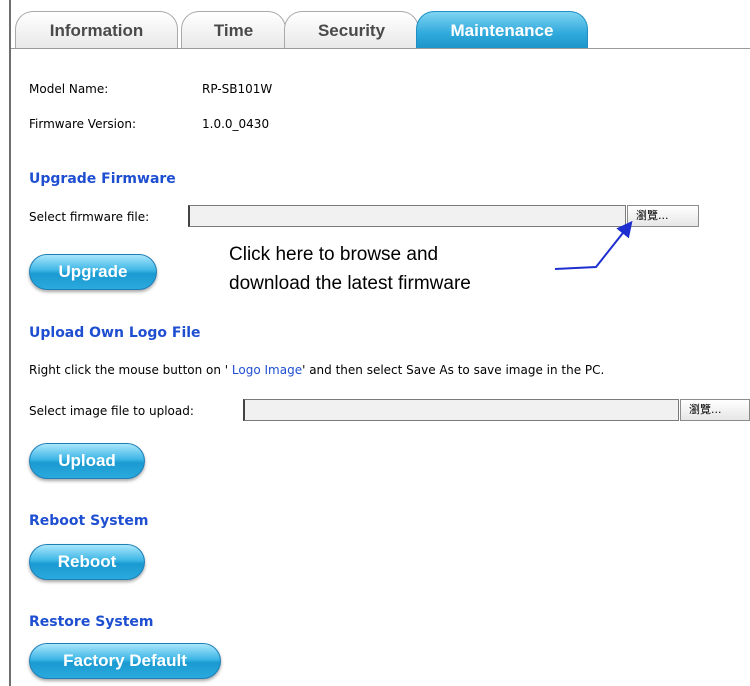 The height and width of the screenshot is (686, 750). Describe the element at coordinates (125, 661) in the screenshot. I see `factory-default-button: Factory Default` at that location.